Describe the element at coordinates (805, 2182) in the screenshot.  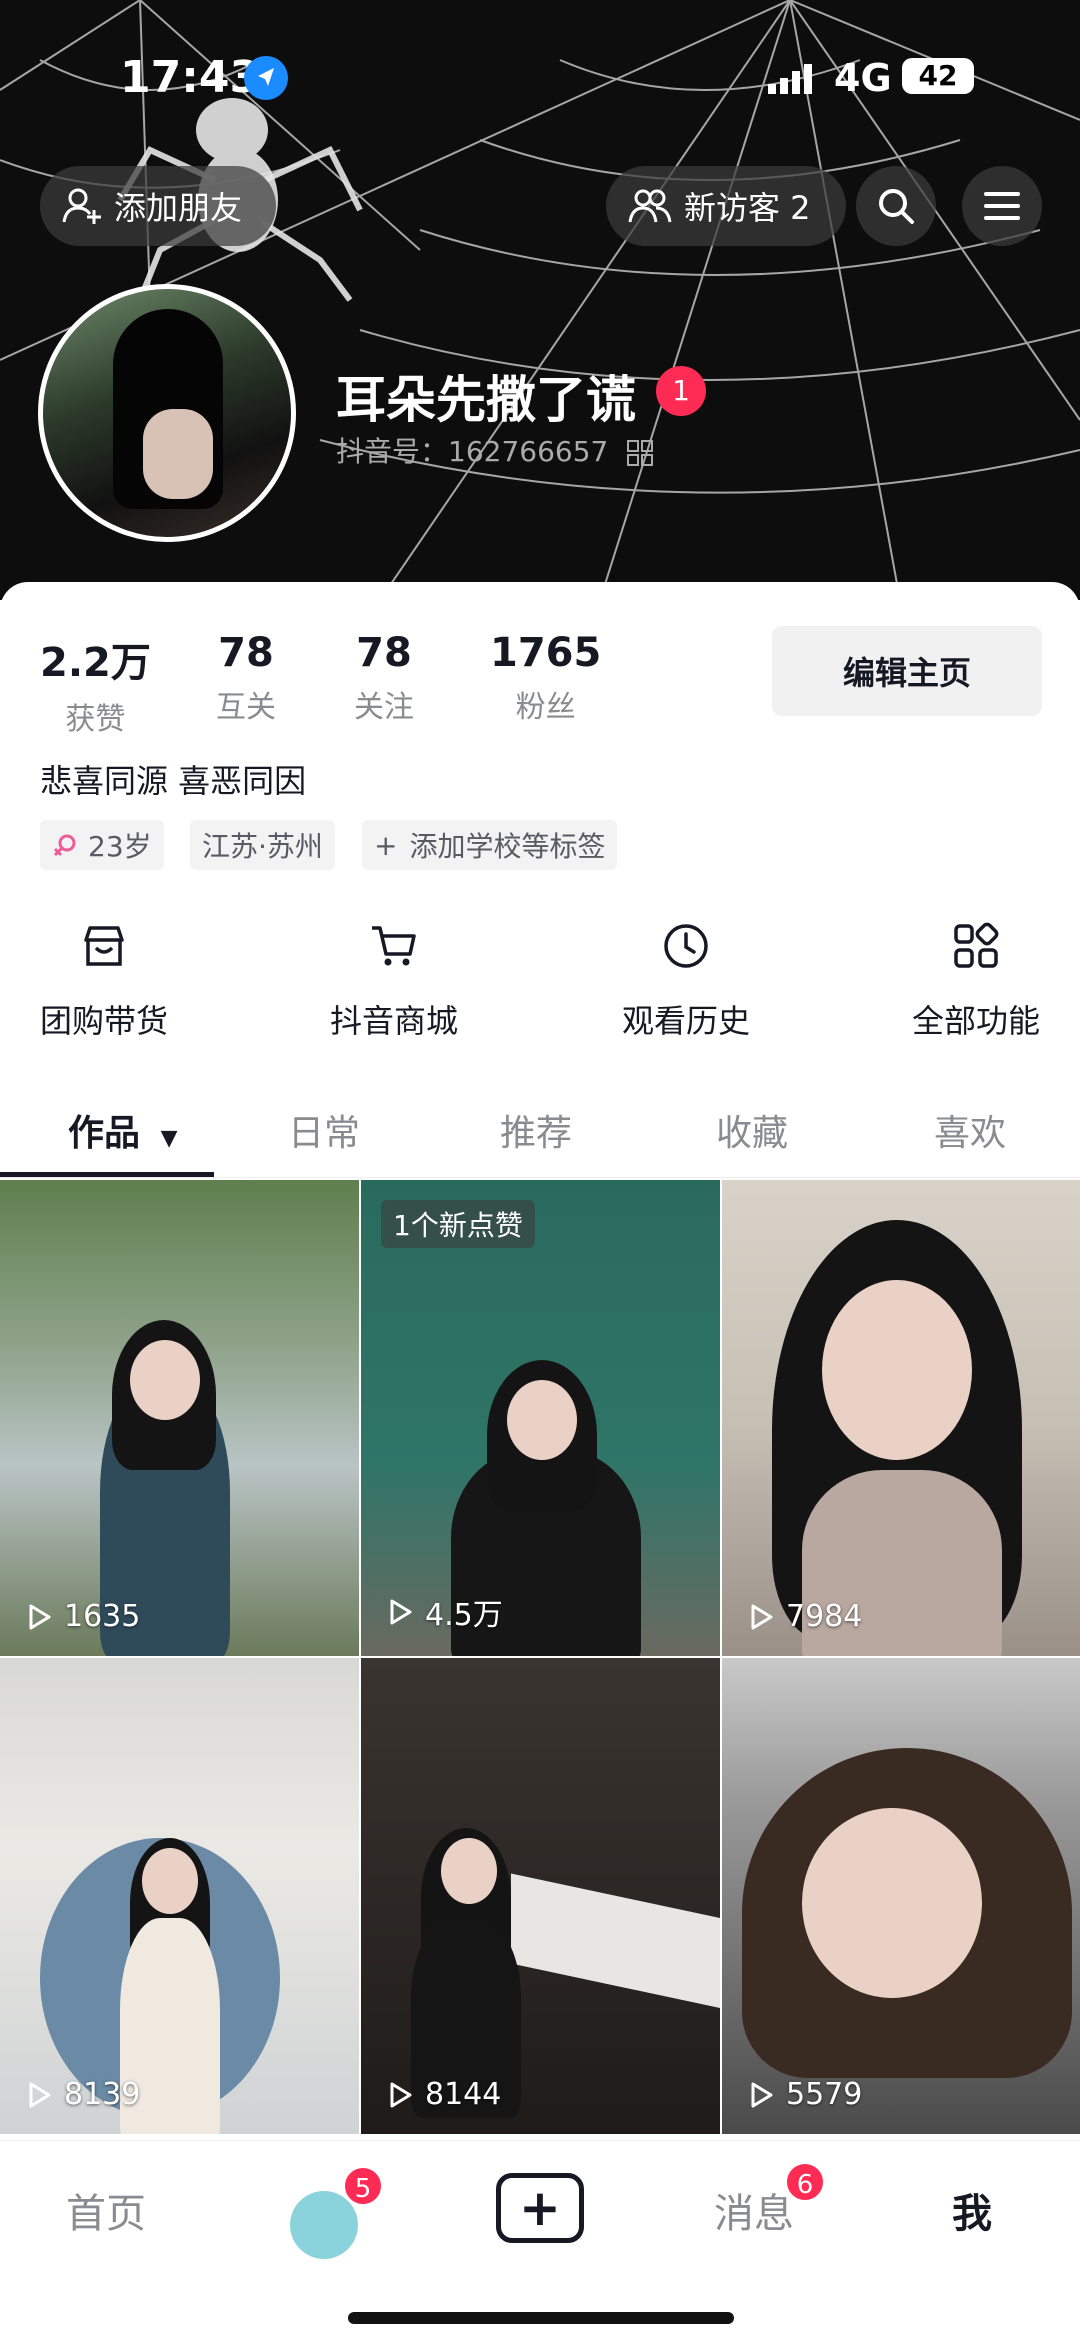
I see `messages-badge: 6` at that location.